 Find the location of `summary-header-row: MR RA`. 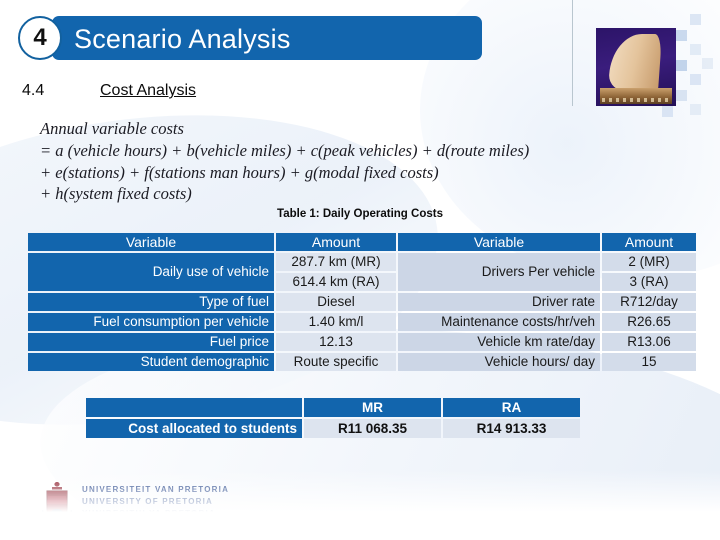

summary-header-row: MR RA is located at coordinates (333, 407).